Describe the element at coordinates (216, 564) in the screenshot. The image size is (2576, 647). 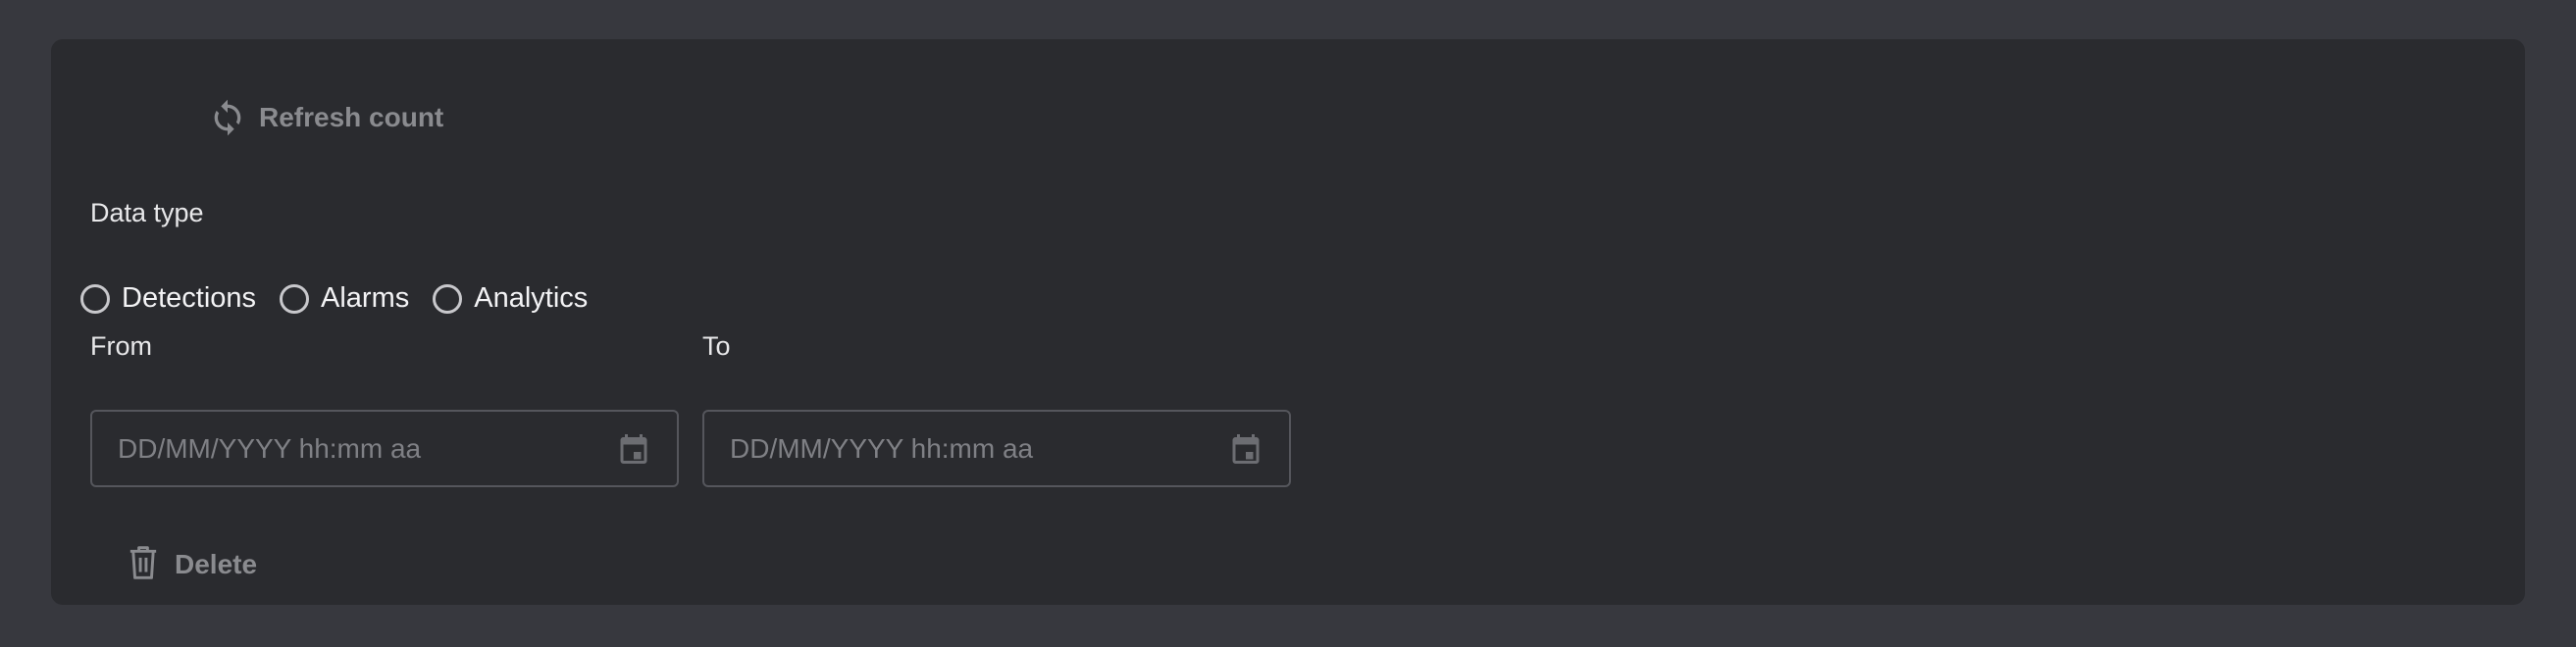
I see `delete-label: Delete` at that location.